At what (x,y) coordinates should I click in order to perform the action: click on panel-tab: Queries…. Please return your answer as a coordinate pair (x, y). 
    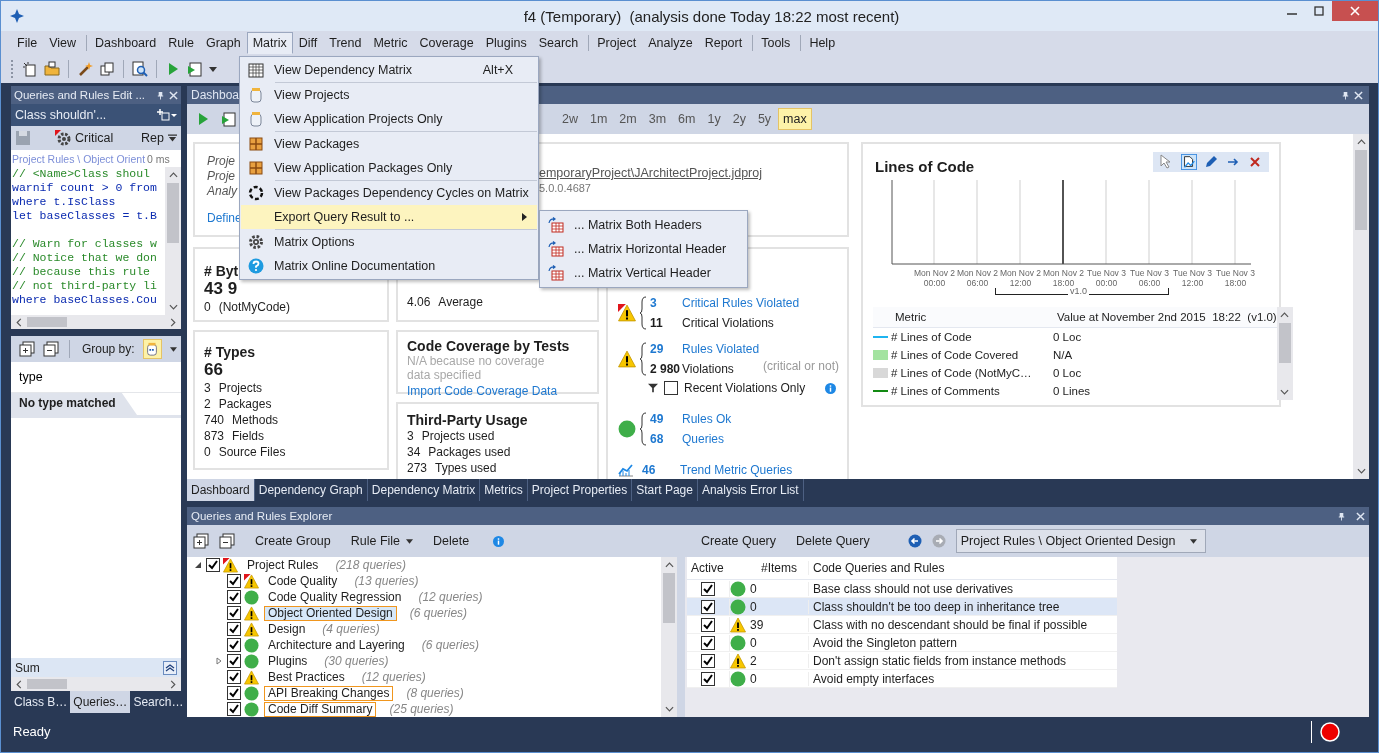
    Looking at the image, I should click on (100, 702).